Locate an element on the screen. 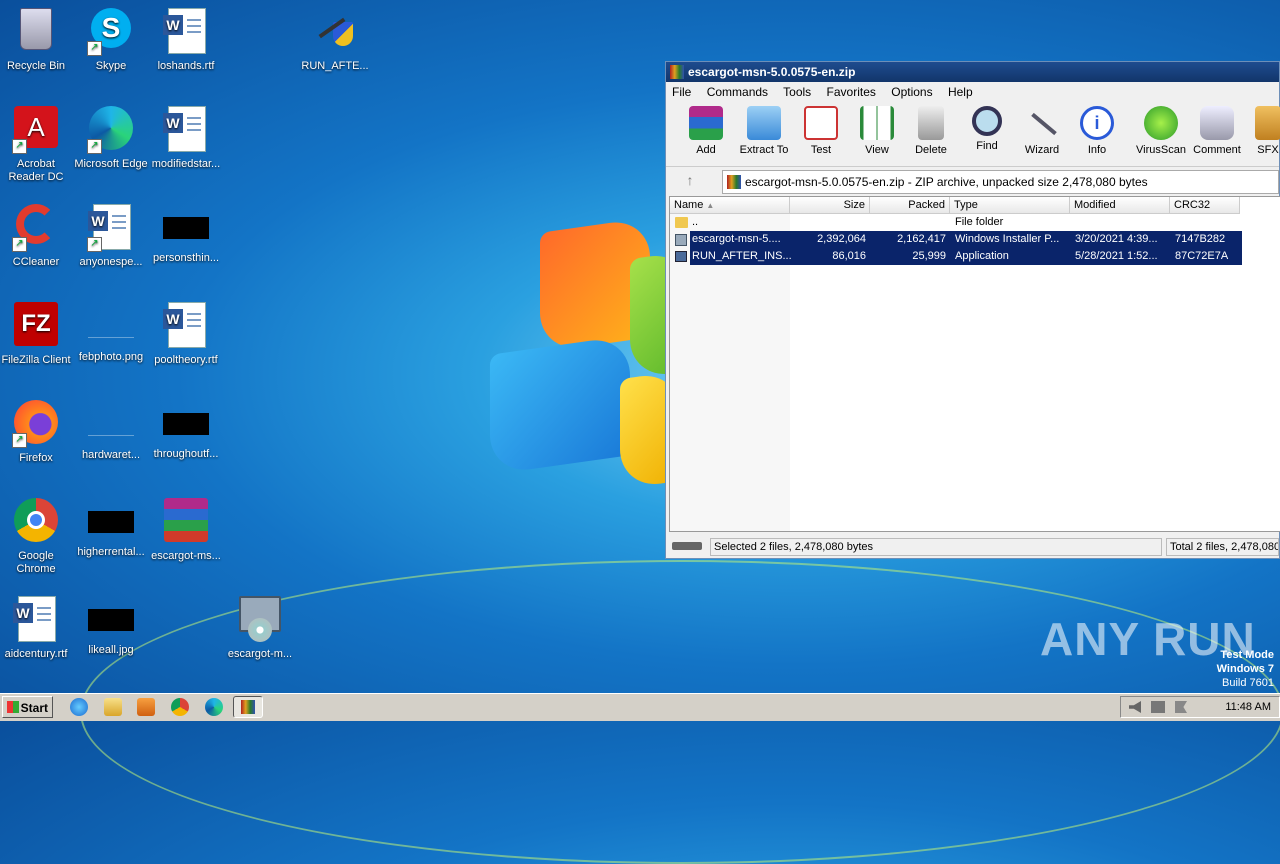 Image resolution: width=1280 pixels, height=864 pixels. menu-file: File is located at coordinates (681, 92).